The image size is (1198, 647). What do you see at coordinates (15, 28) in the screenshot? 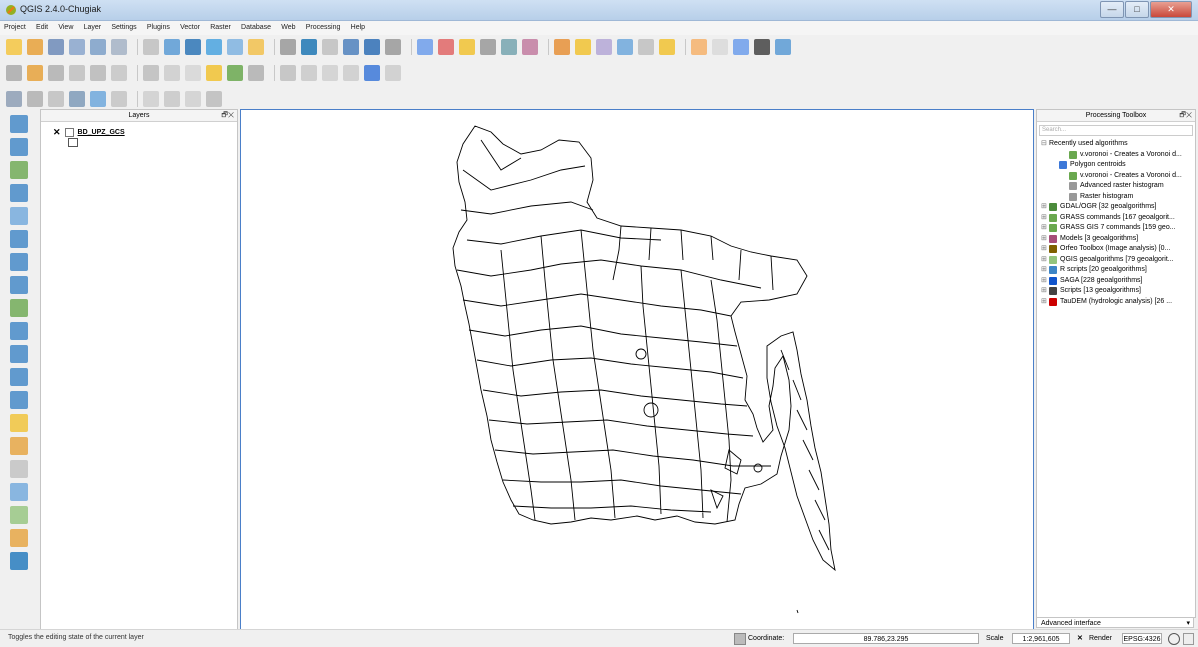
I see `menu-project: Project` at bounding box center [15, 28].